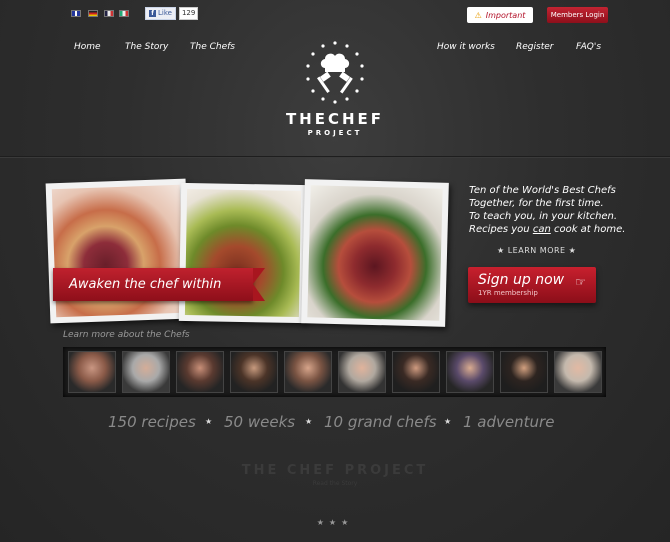  What do you see at coordinates (335, 470) in the screenshot?
I see `footer-title: THE CHEF PROJECT` at bounding box center [335, 470].